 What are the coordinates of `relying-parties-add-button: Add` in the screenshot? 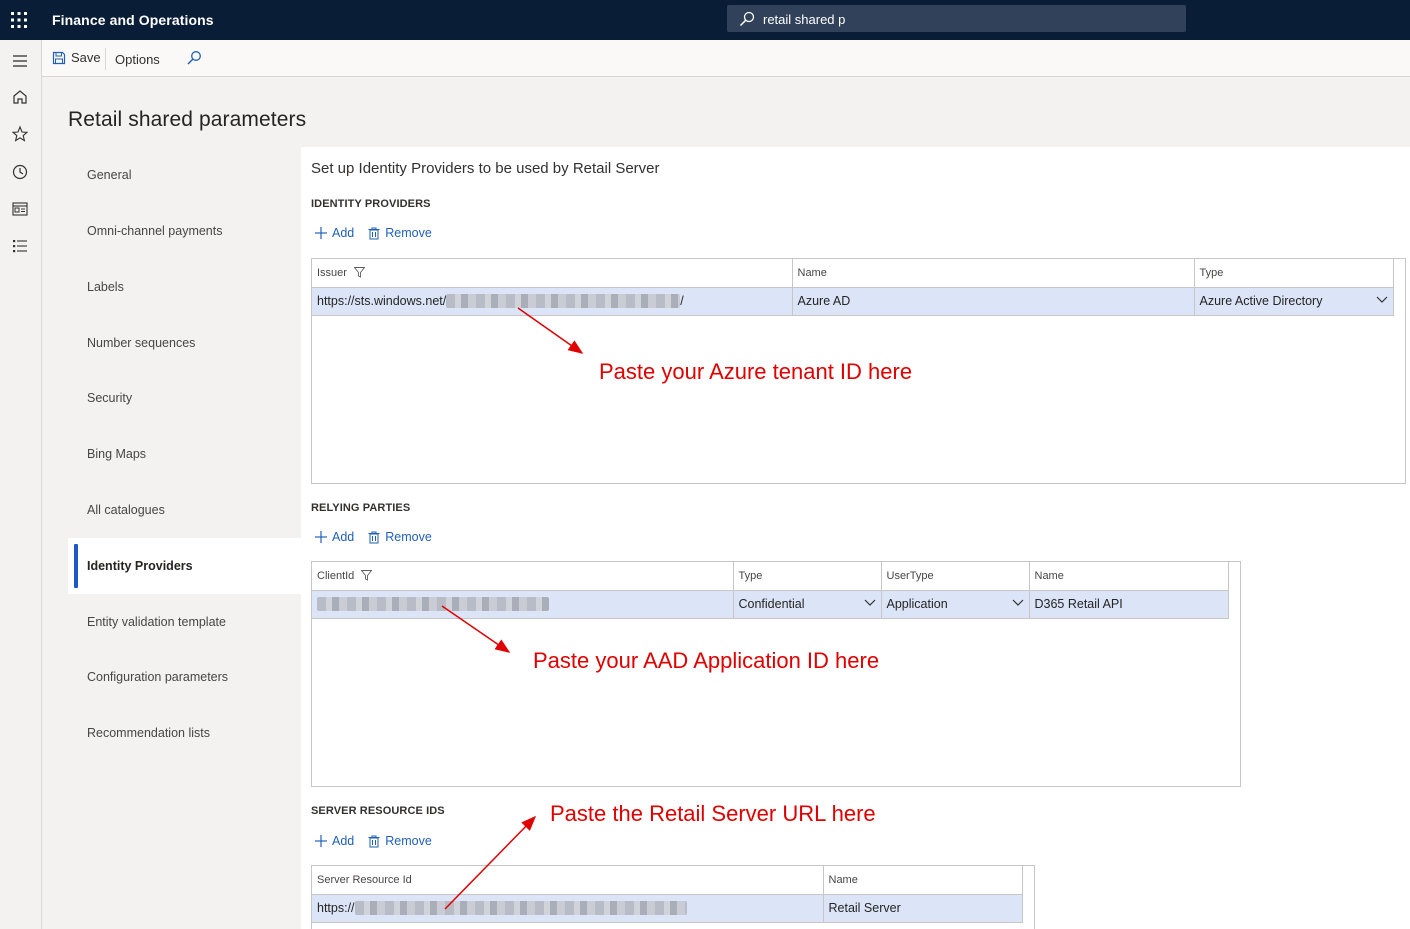 It's located at (334, 537).